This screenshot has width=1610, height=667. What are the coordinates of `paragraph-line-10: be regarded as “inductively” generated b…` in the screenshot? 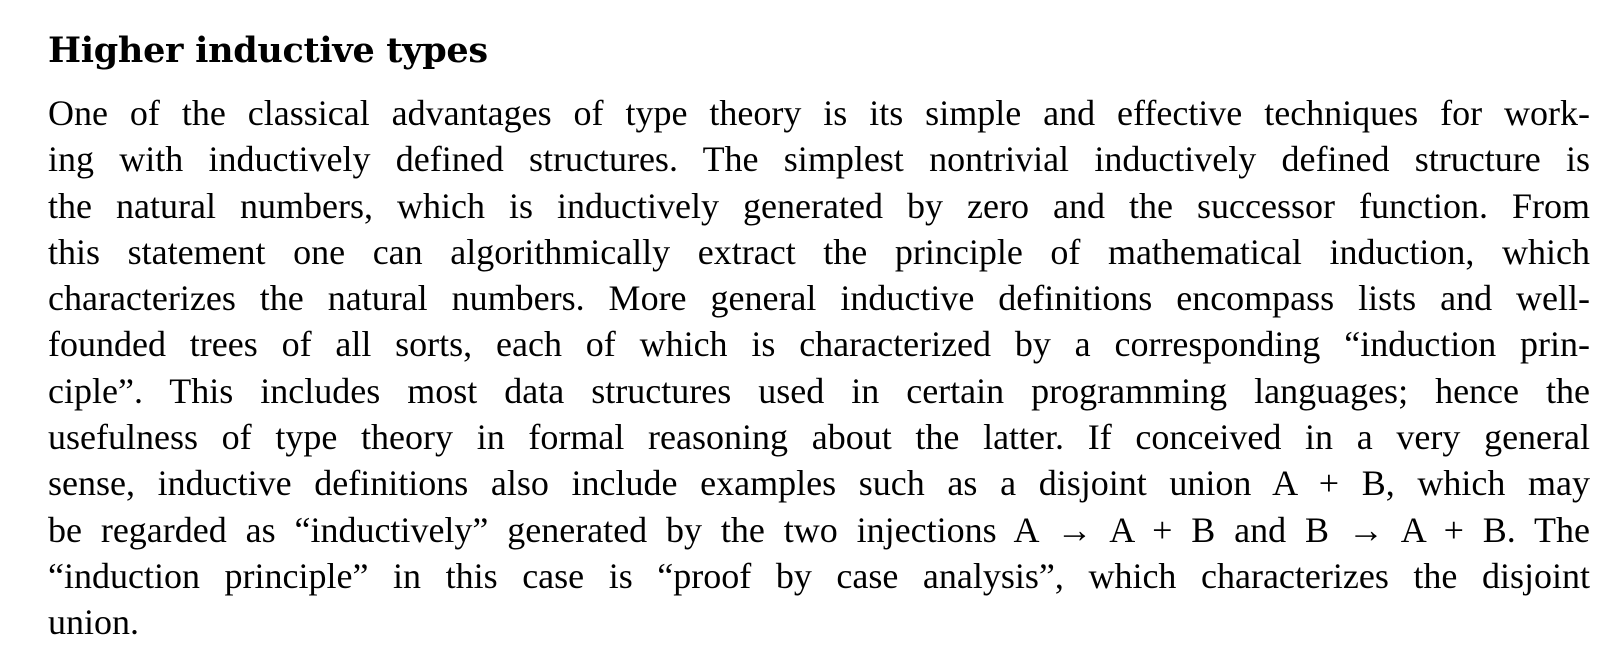 It's located at (819, 529).